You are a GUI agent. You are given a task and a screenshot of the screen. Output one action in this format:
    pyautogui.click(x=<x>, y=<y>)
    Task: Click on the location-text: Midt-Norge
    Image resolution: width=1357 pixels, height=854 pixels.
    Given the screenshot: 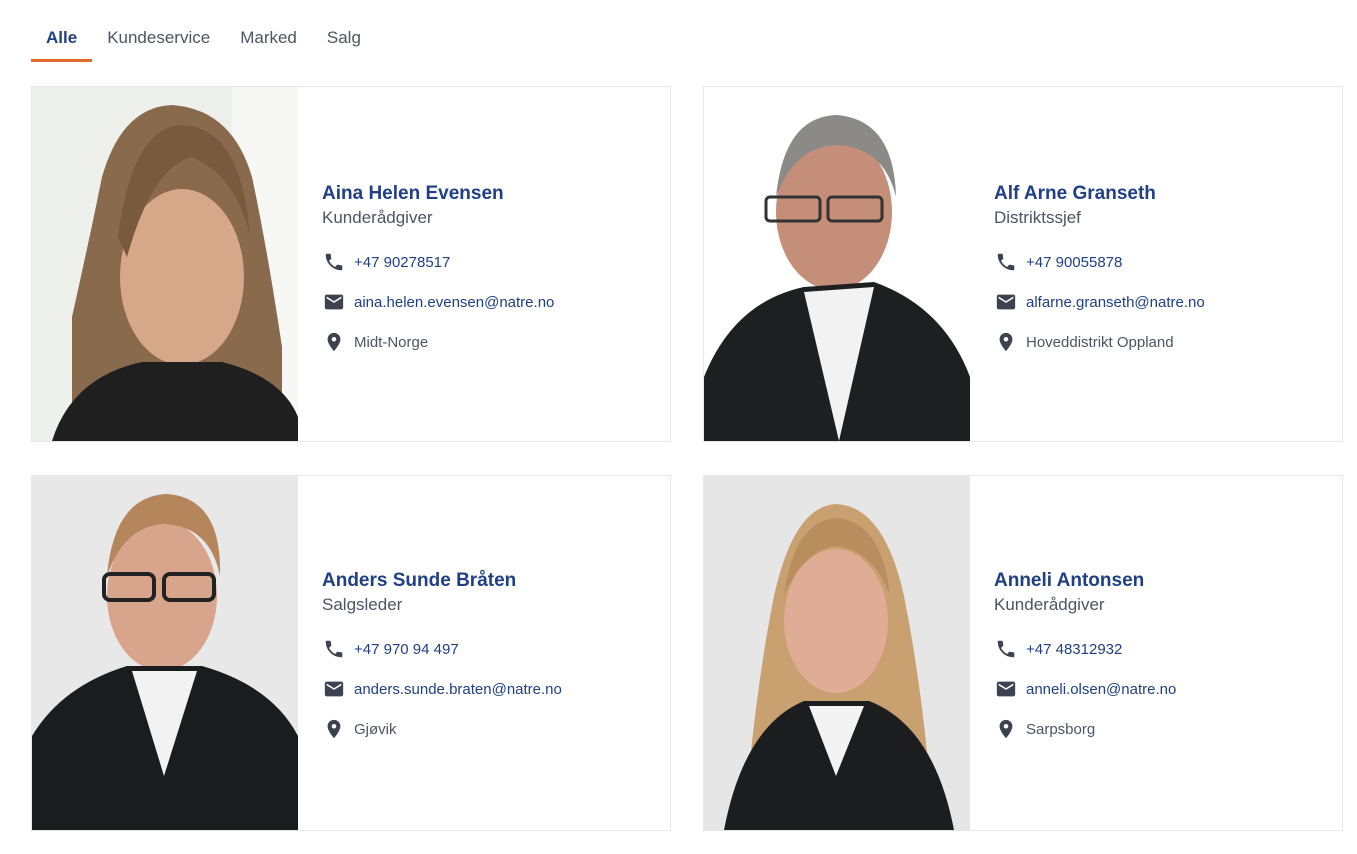 What is the action you would take?
    pyautogui.click(x=391, y=342)
    